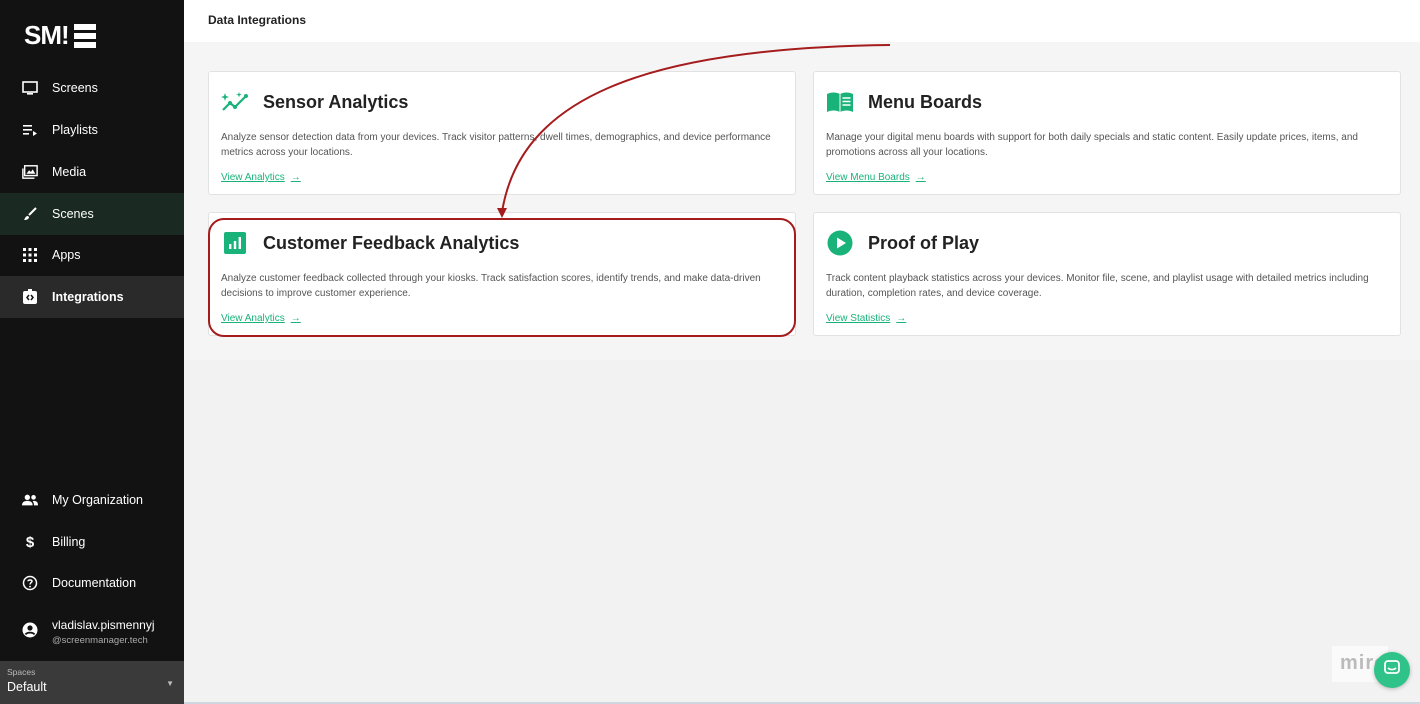  I want to click on app-logo: SM!, so click(60, 35).